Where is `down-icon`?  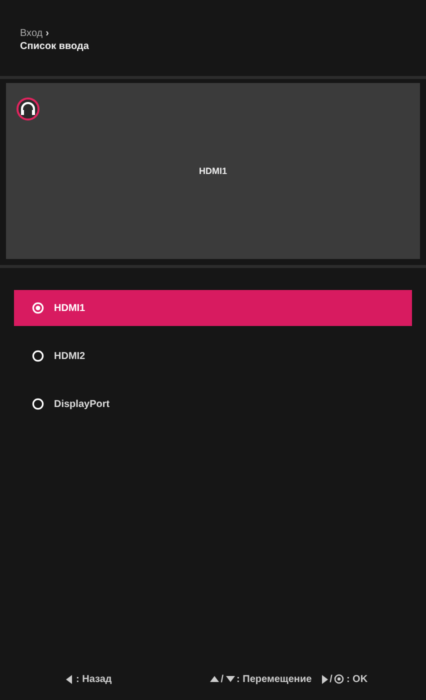 down-icon is located at coordinates (230, 679).